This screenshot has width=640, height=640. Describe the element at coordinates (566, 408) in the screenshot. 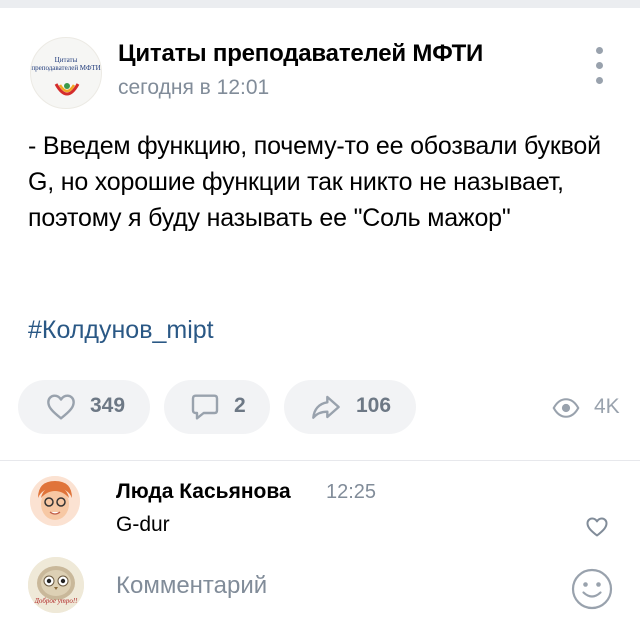

I see `eye-icon` at that location.